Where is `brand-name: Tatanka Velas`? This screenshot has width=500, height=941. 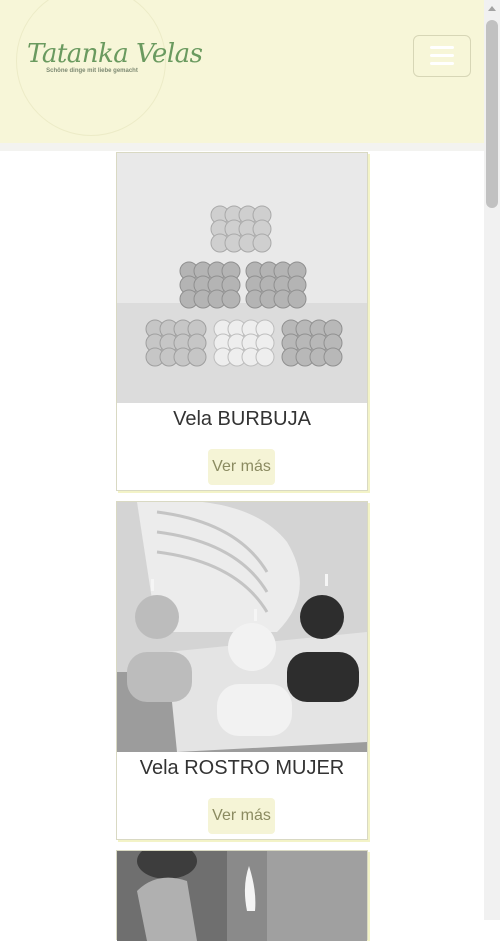 brand-name: Tatanka Velas is located at coordinates (115, 54).